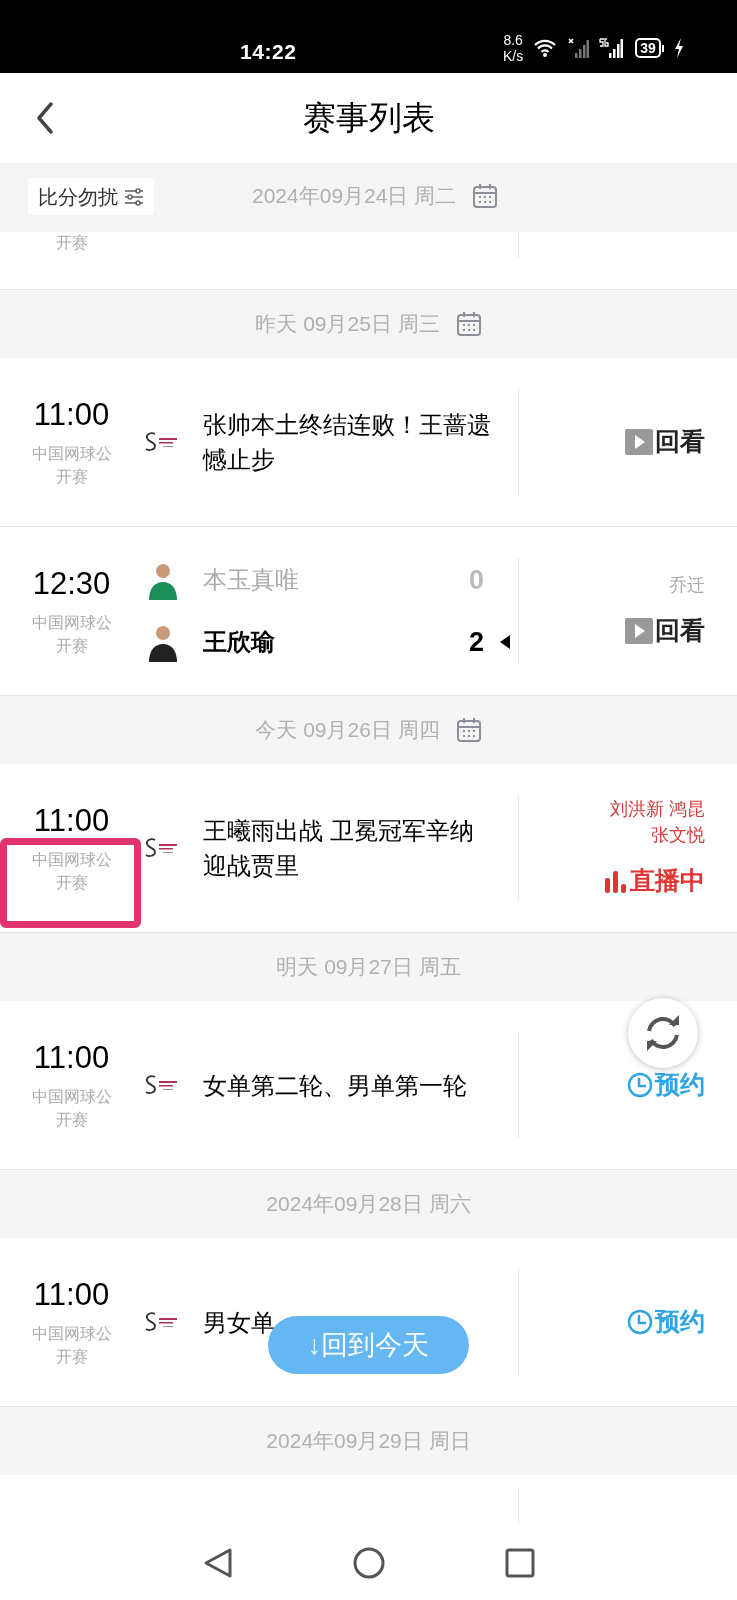 The image size is (737, 1600). What do you see at coordinates (687, 586) in the screenshot?
I see `commentator-name: 乔迁` at bounding box center [687, 586].